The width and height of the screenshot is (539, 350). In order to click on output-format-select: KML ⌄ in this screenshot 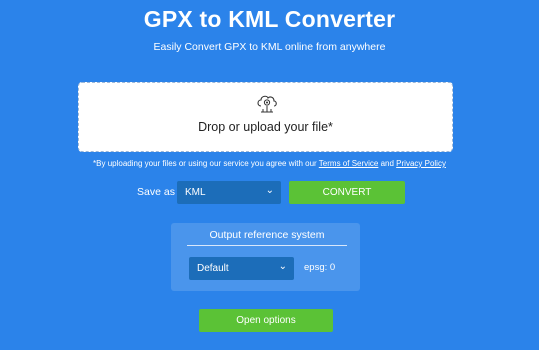, I will do `click(229, 192)`.